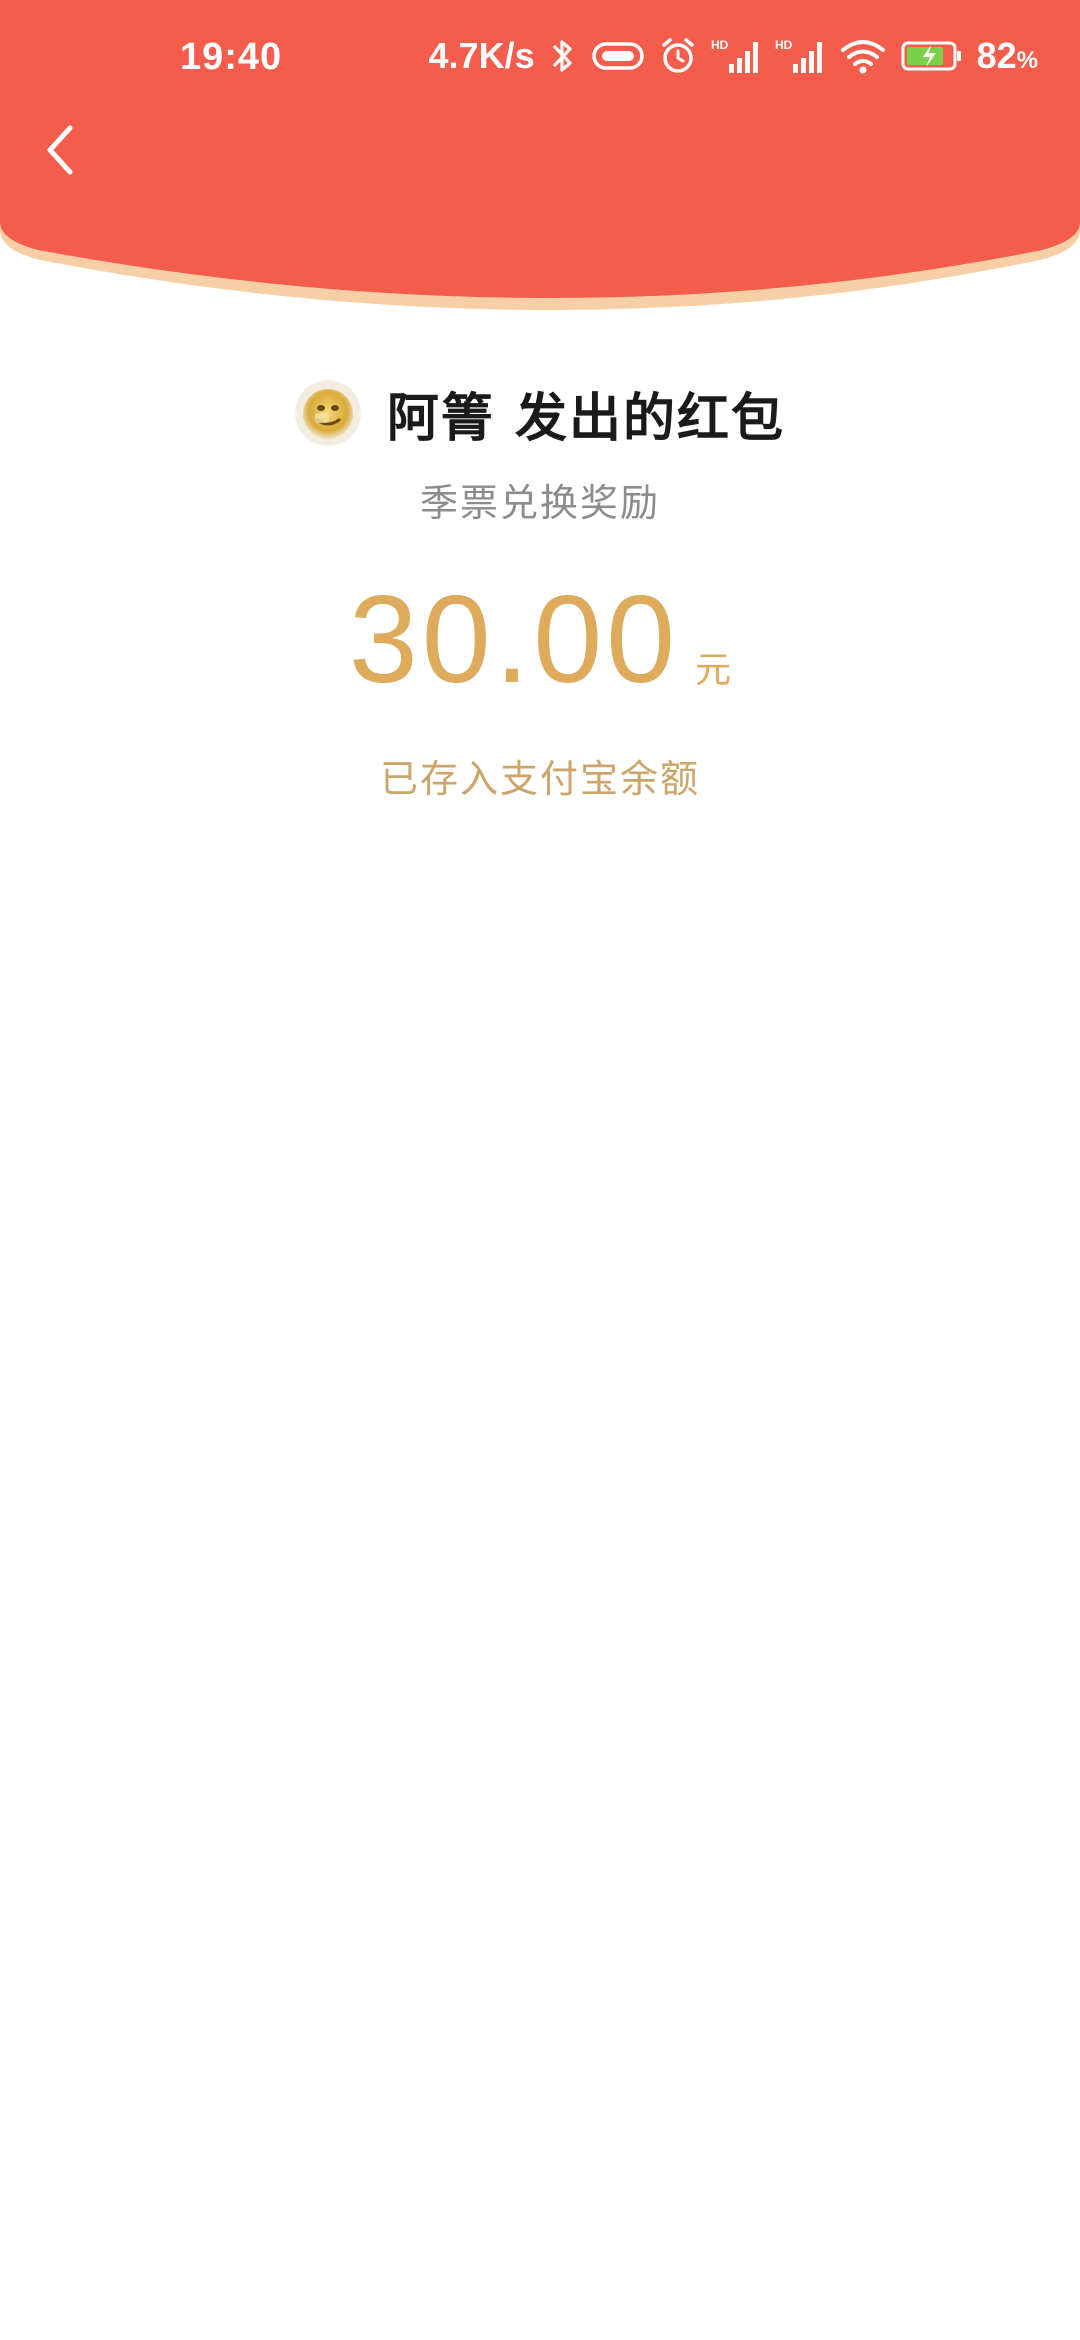 Image resolution: width=1080 pixels, height=2340 pixels. Describe the element at coordinates (514, 640) in the screenshot. I see `amount-value: 30.00` at that location.